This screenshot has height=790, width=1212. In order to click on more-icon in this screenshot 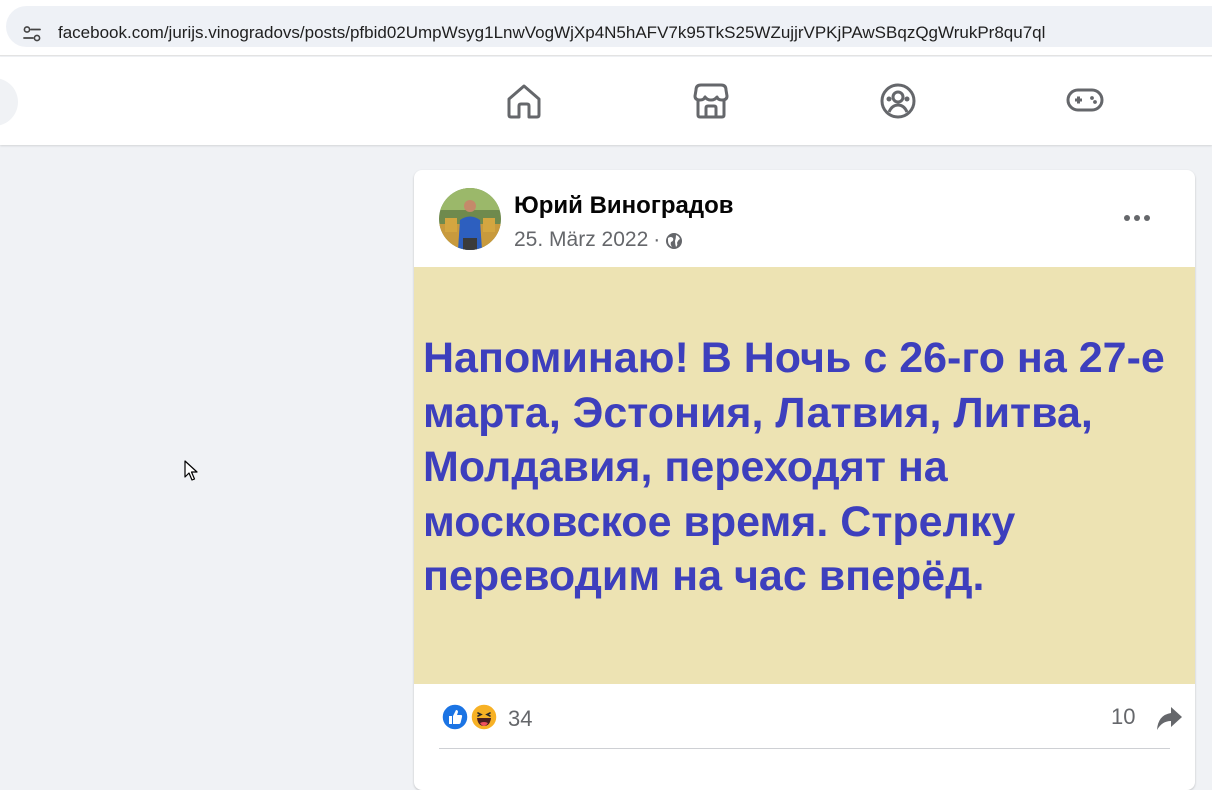, I will do `click(1137, 218)`.